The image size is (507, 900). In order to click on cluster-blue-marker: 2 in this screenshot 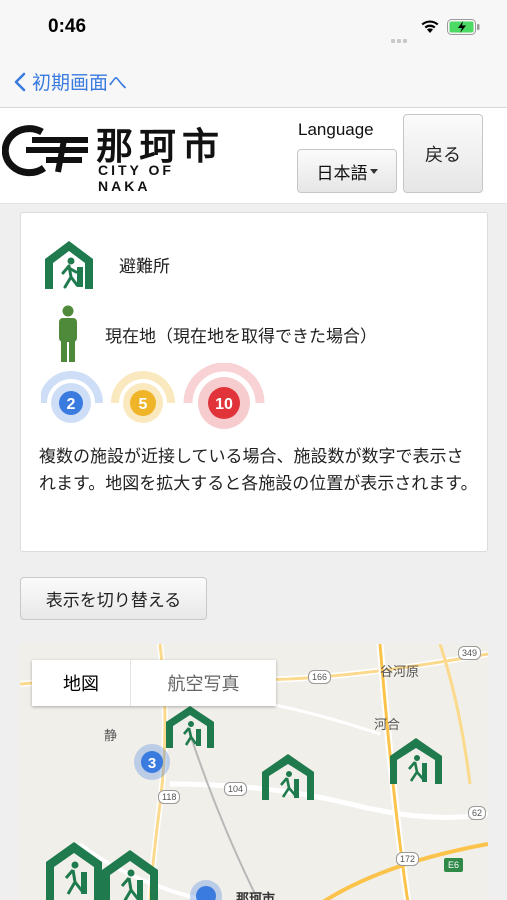, I will do `click(72, 397)`.